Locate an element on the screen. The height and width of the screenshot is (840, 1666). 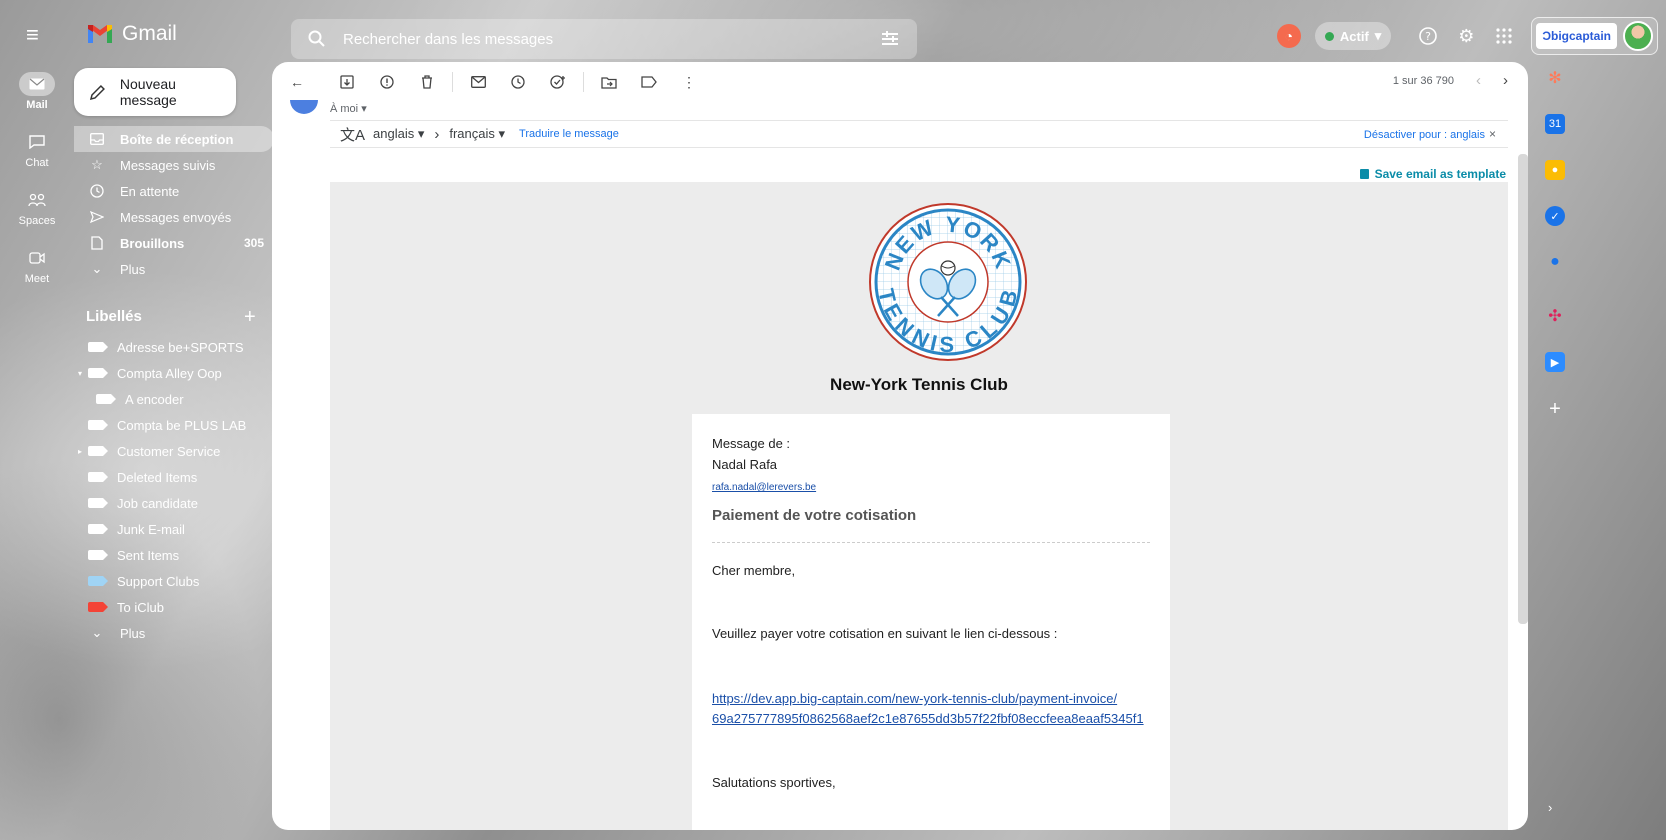
app-name: Gmail is located at coordinates (149, 33).